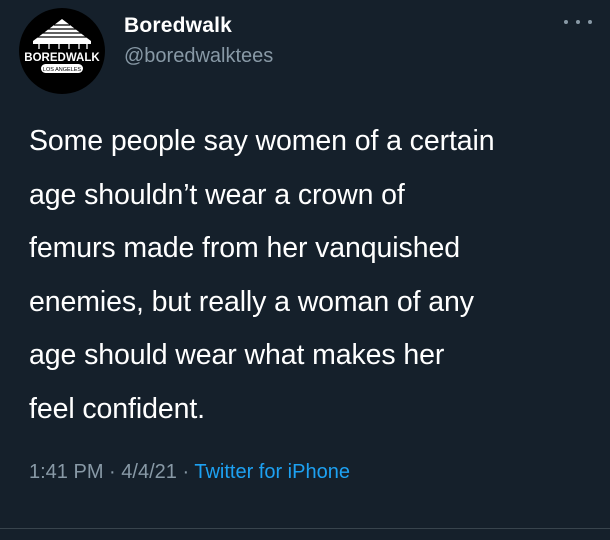 This screenshot has height=540, width=610. Describe the element at coordinates (62, 46) in the screenshot. I see `boredwalk-logo-icon: BOREDWALK LOS ANGELES` at that location.